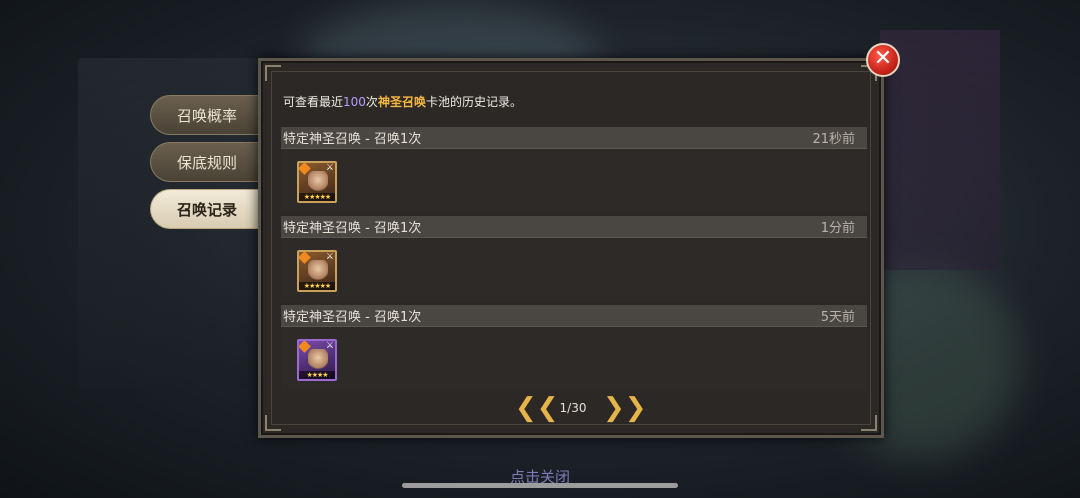  I want to click on summon-record: 特定神圣召唤 - 召唤1次 21秒前 ⚔ ★★★★★, so click(574, 170).